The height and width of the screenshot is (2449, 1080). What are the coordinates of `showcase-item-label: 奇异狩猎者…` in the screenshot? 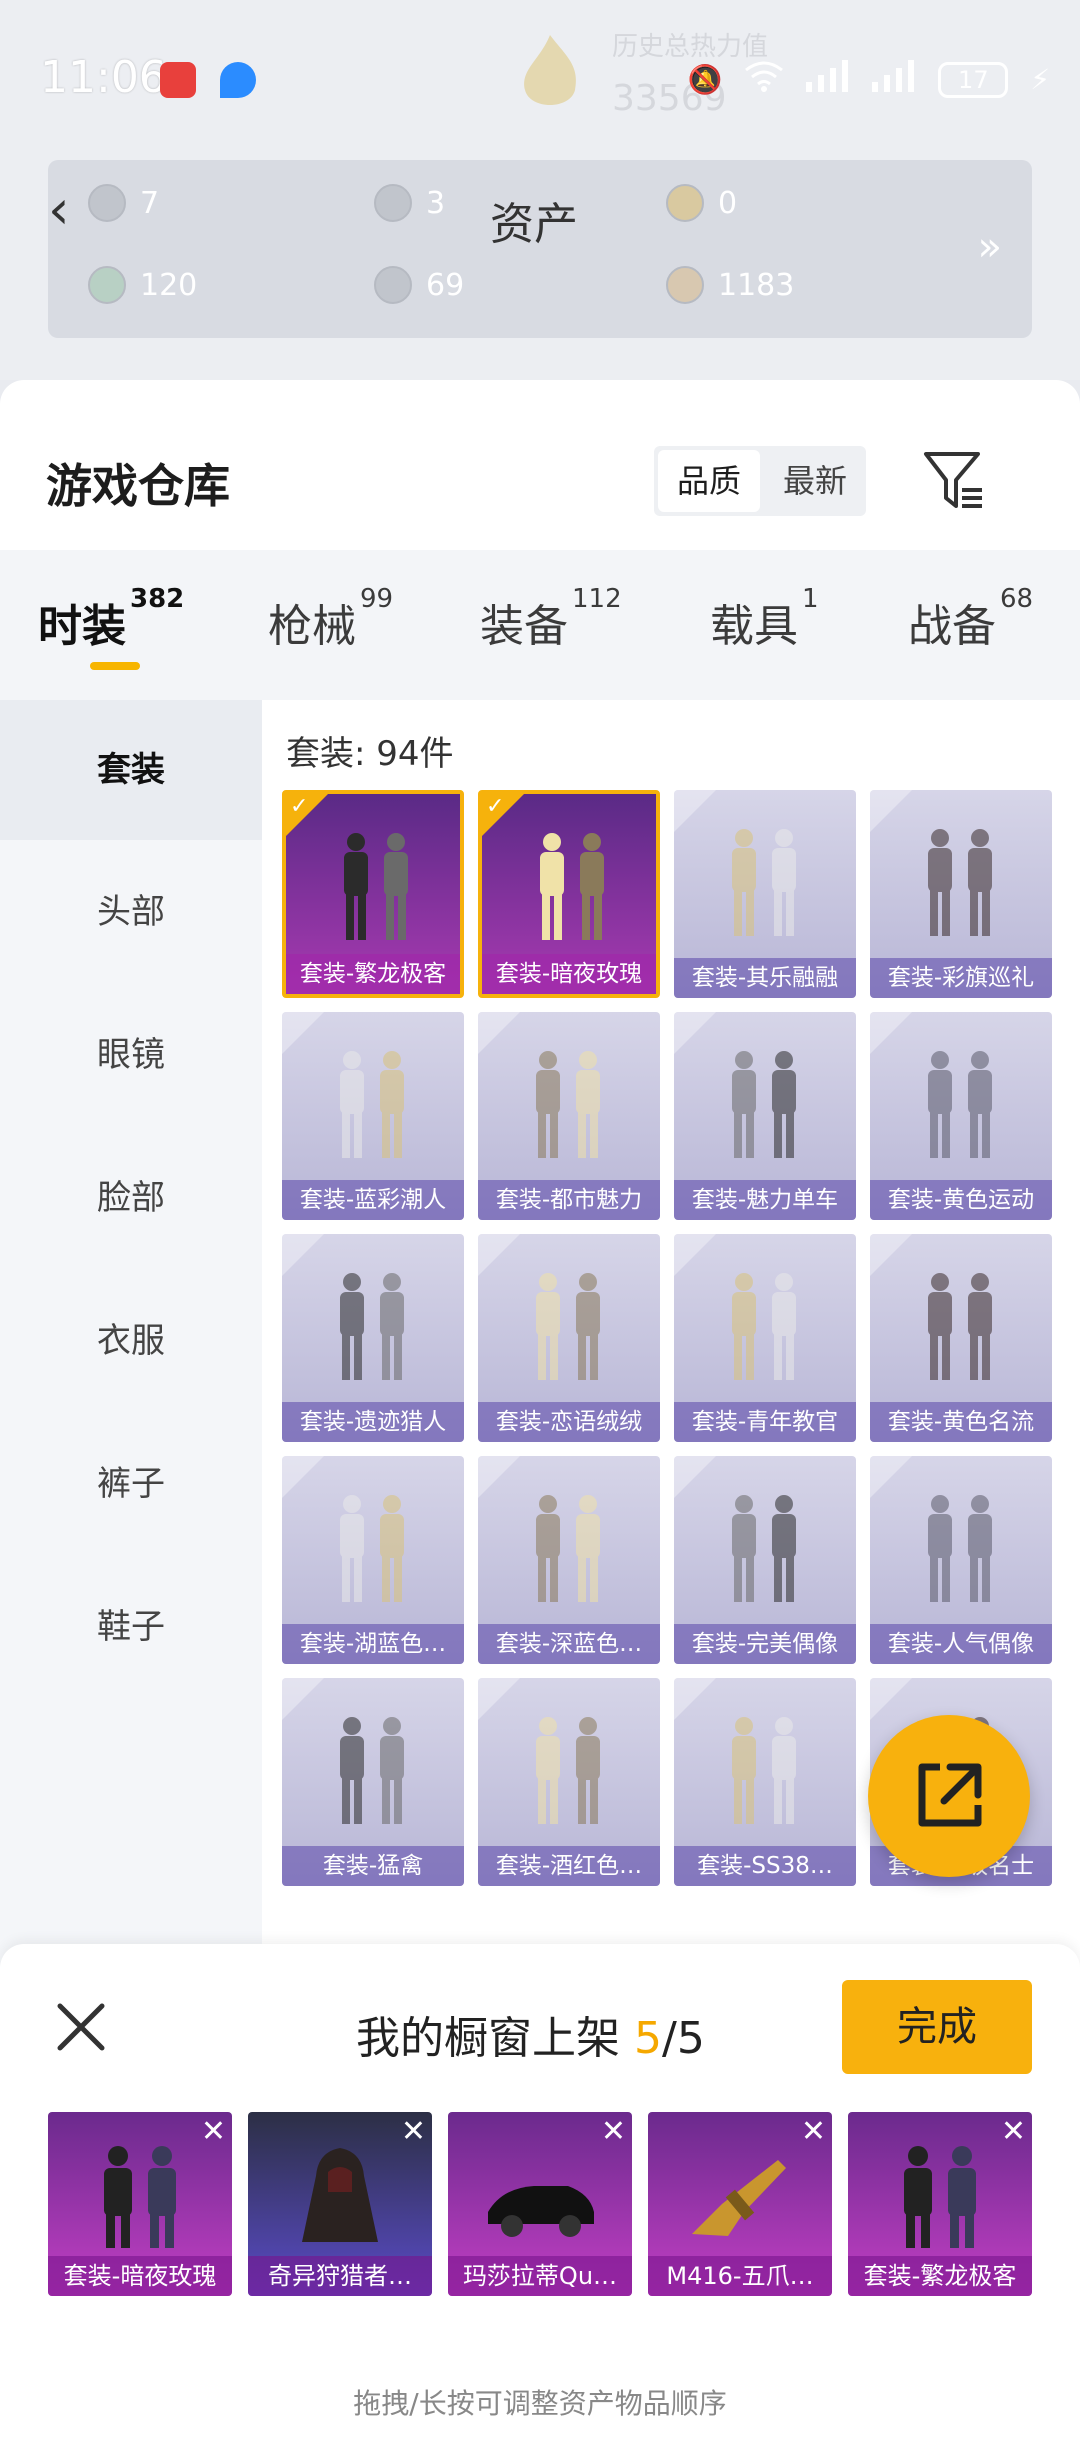 It's located at (340, 2276).